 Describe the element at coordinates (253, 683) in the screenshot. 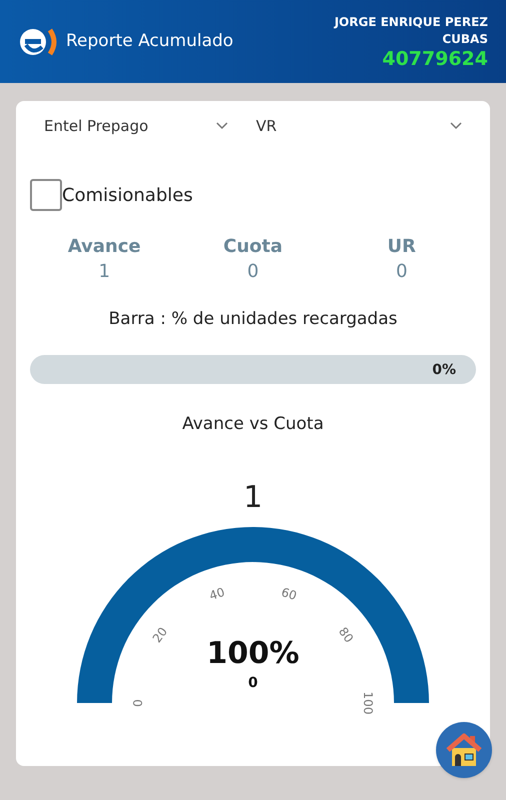

I see `gauge-subvalue: 0` at that location.